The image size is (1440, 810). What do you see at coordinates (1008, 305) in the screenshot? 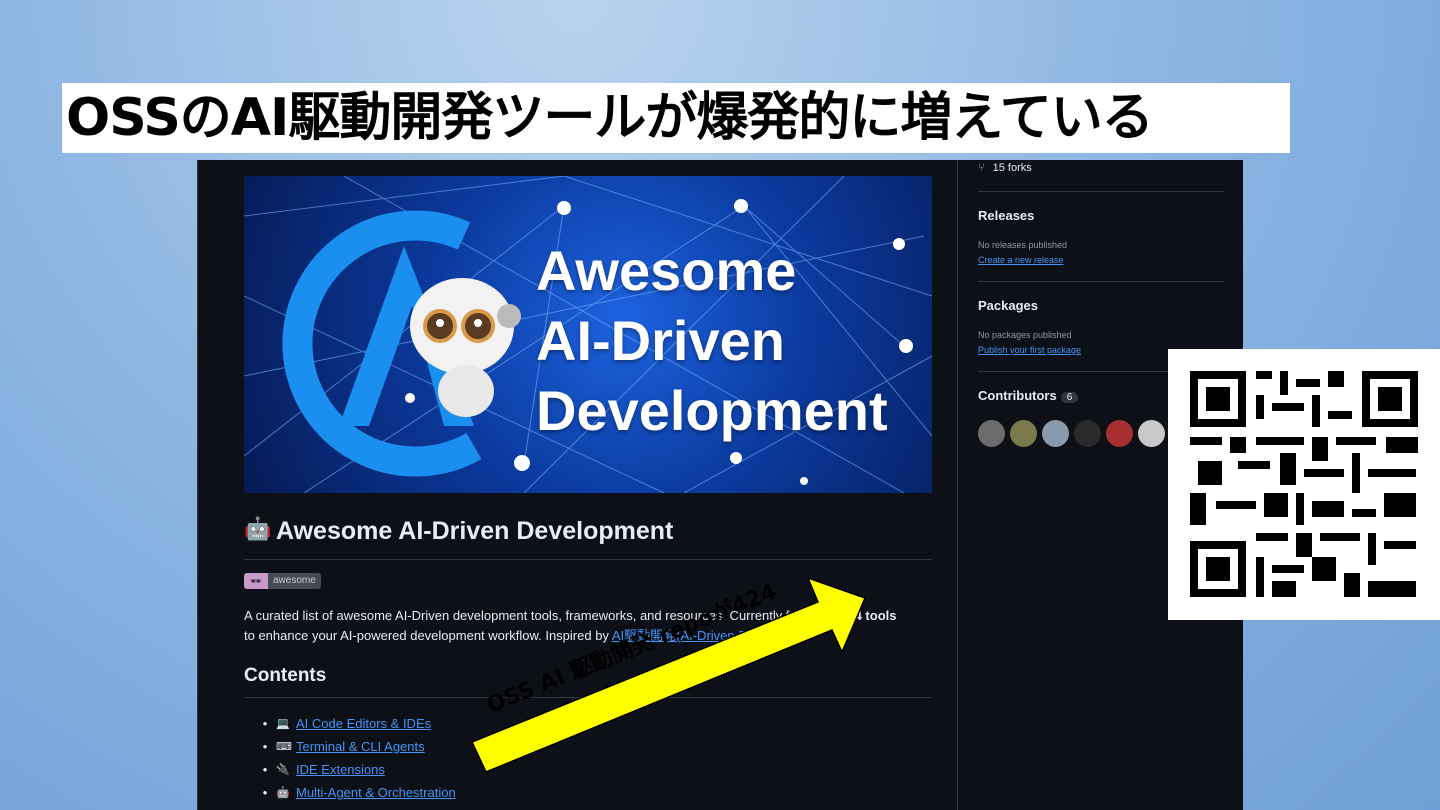
I see `packages-heading: Packages` at bounding box center [1008, 305].